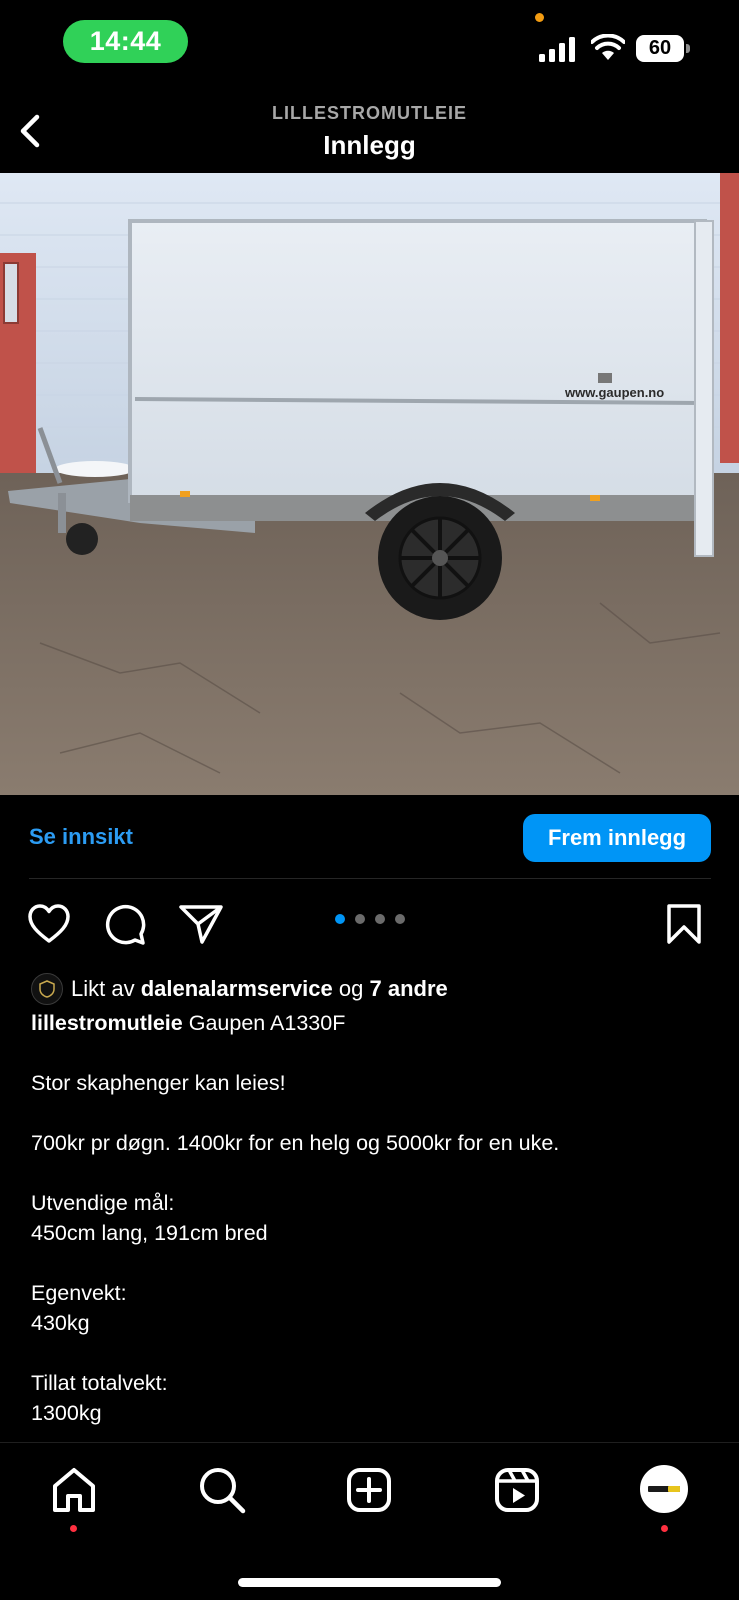  Describe the element at coordinates (201, 924) in the screenshot. I see `share-icon` at that location.